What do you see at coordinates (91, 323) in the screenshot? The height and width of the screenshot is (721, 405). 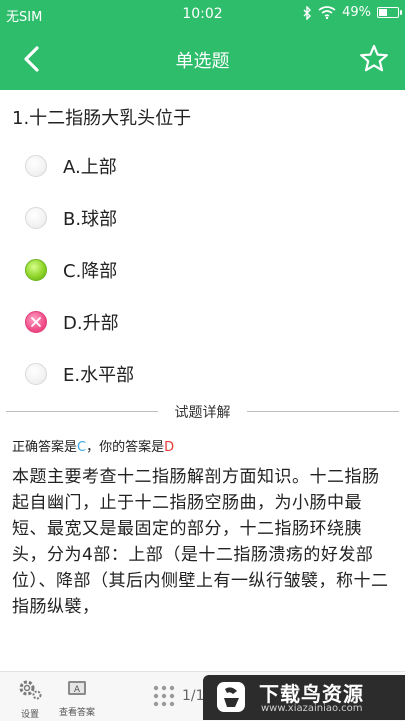 I see `option-label: D.升部` at bounding box center [91, 323].